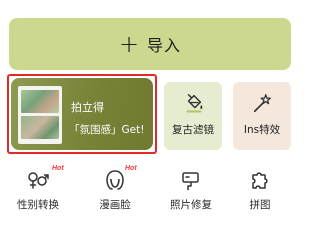  I want to click on import-label: 导入, so click(164, 45).